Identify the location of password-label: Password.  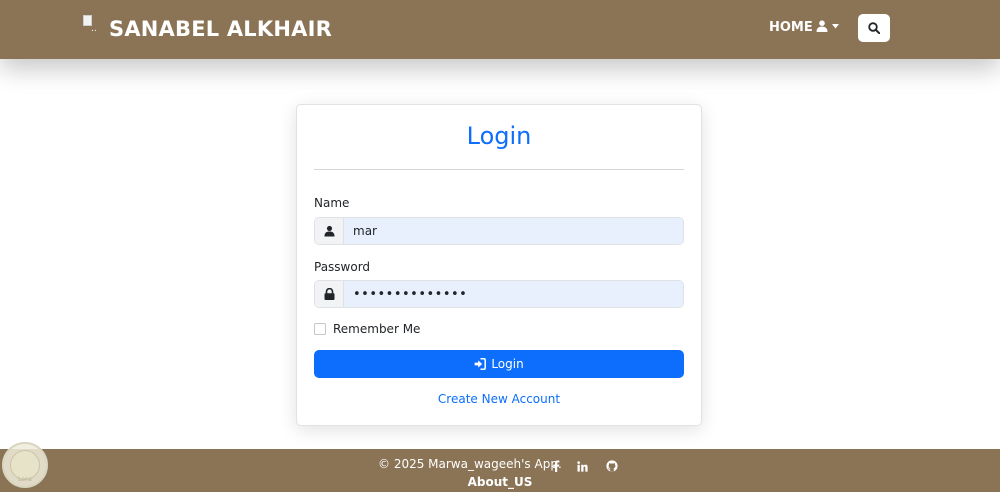
(342, 267).